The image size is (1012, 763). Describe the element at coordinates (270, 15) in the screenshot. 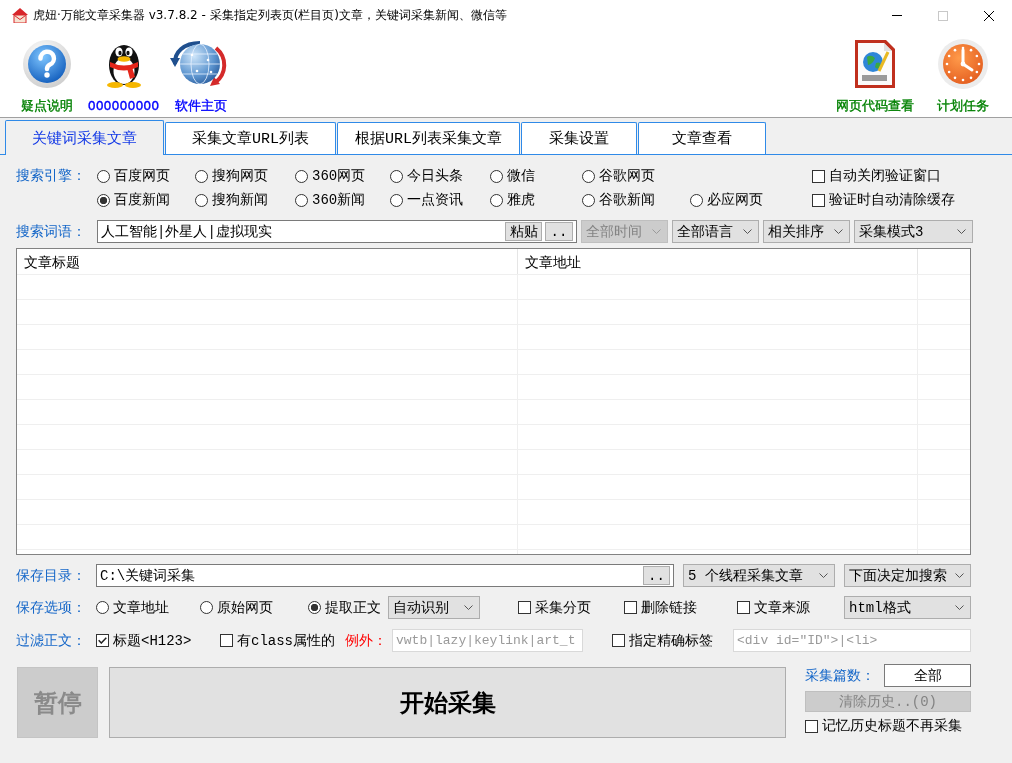

I see `window-title: 虎妞·万能文章采集器 v3.7.8.2 - 采集指定列表页(栏目页)文章，关键词采集新闻、微信等` at that location.